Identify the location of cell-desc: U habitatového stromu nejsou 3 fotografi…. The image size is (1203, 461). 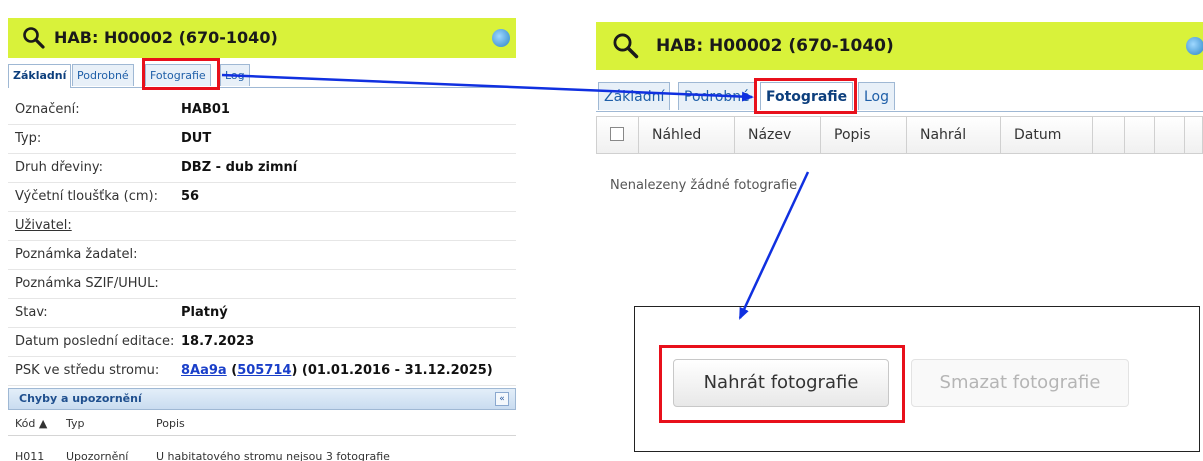
(273, 455).